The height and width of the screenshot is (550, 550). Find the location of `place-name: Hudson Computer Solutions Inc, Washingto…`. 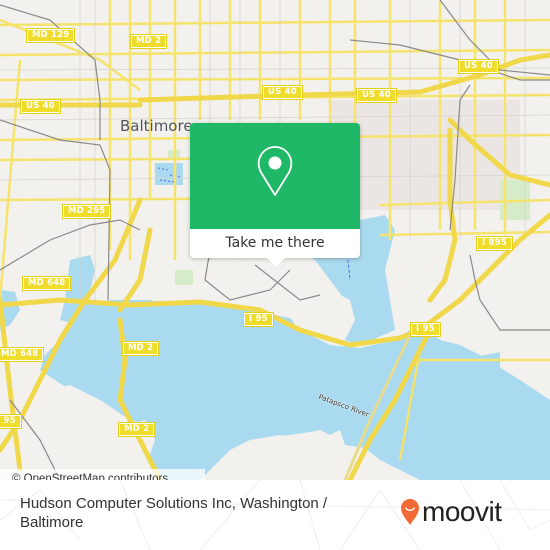

place-name: Hudson Computer Solutions Inc, Washingto… is located at coordinates (174, 513).